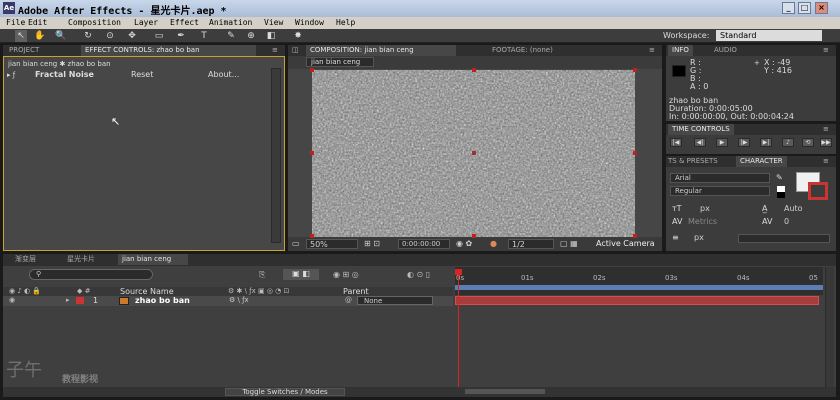 Image resolution: width=840 pixels, height=400 pixels. What do you see at coordinates (676, 142) in the screenshot?
I see `first-frame-icon: |◀` at bounding box center [676, 142].